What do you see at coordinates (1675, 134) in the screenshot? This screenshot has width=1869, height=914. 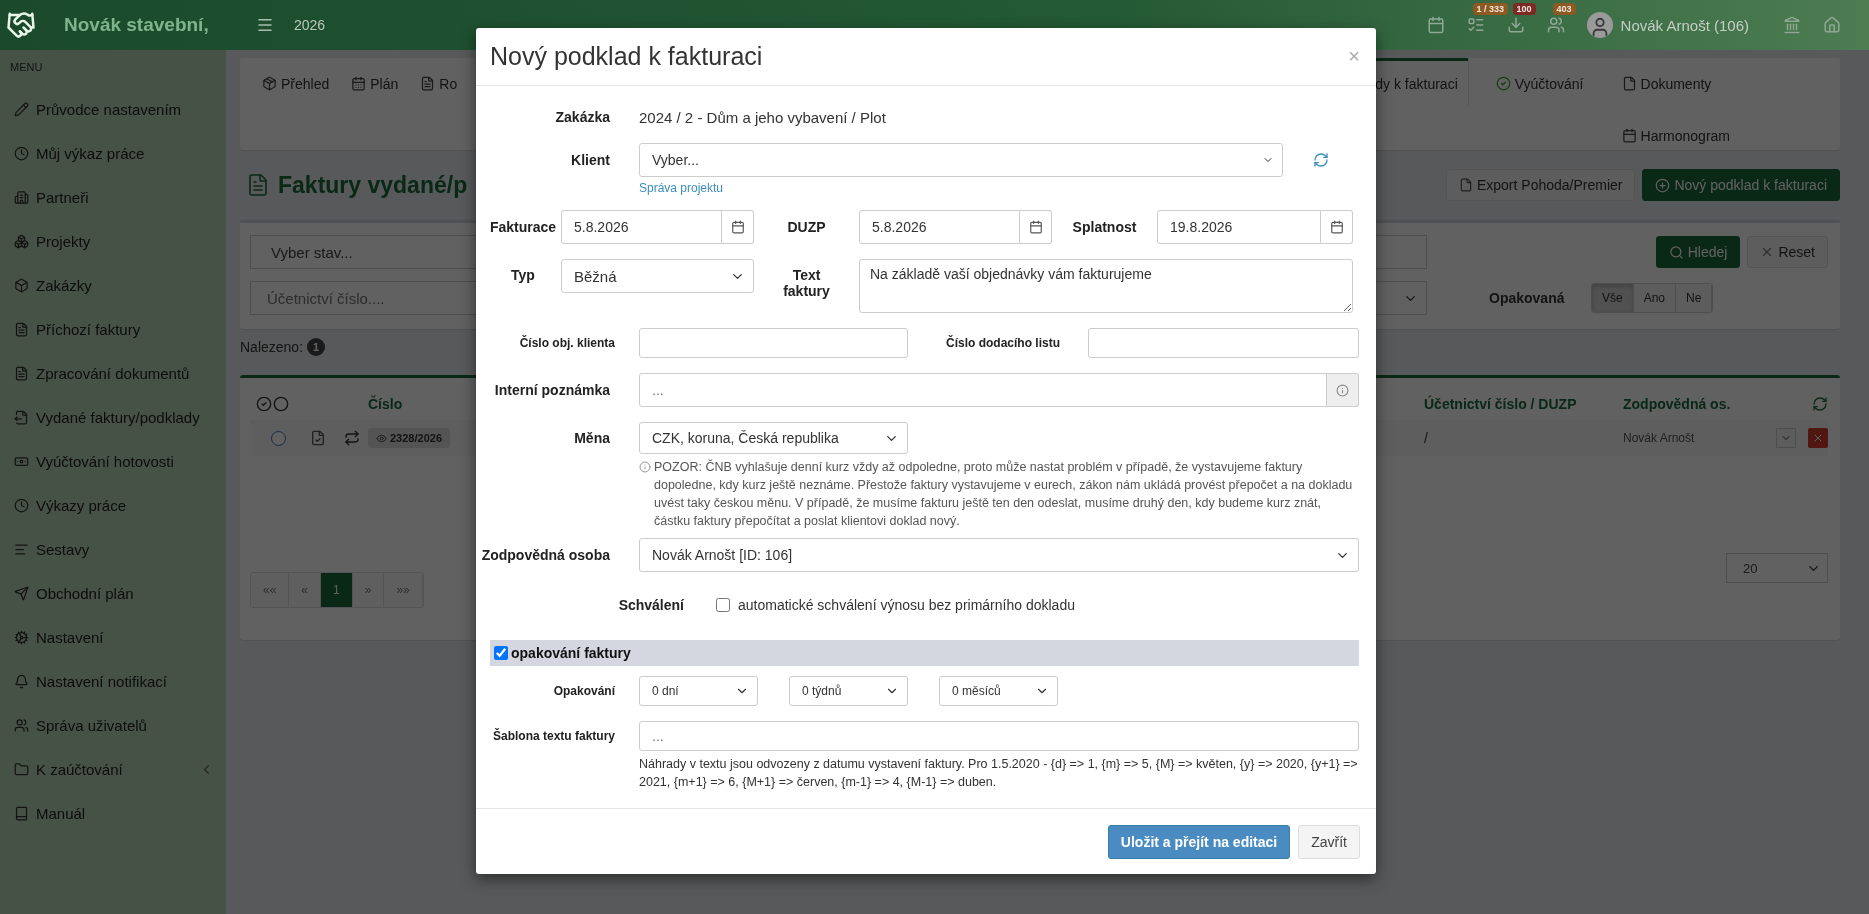 I see `tab: Harmonogram` at bounding box center [1675, 134].